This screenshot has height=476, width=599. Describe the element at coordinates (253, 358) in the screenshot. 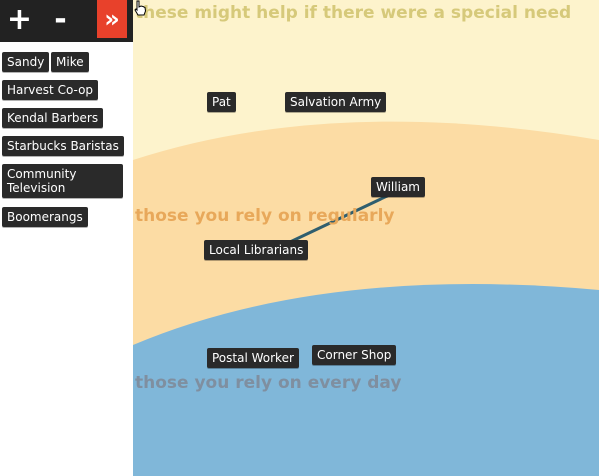

I see `node-postal-worker: Postal Worker` at that location.